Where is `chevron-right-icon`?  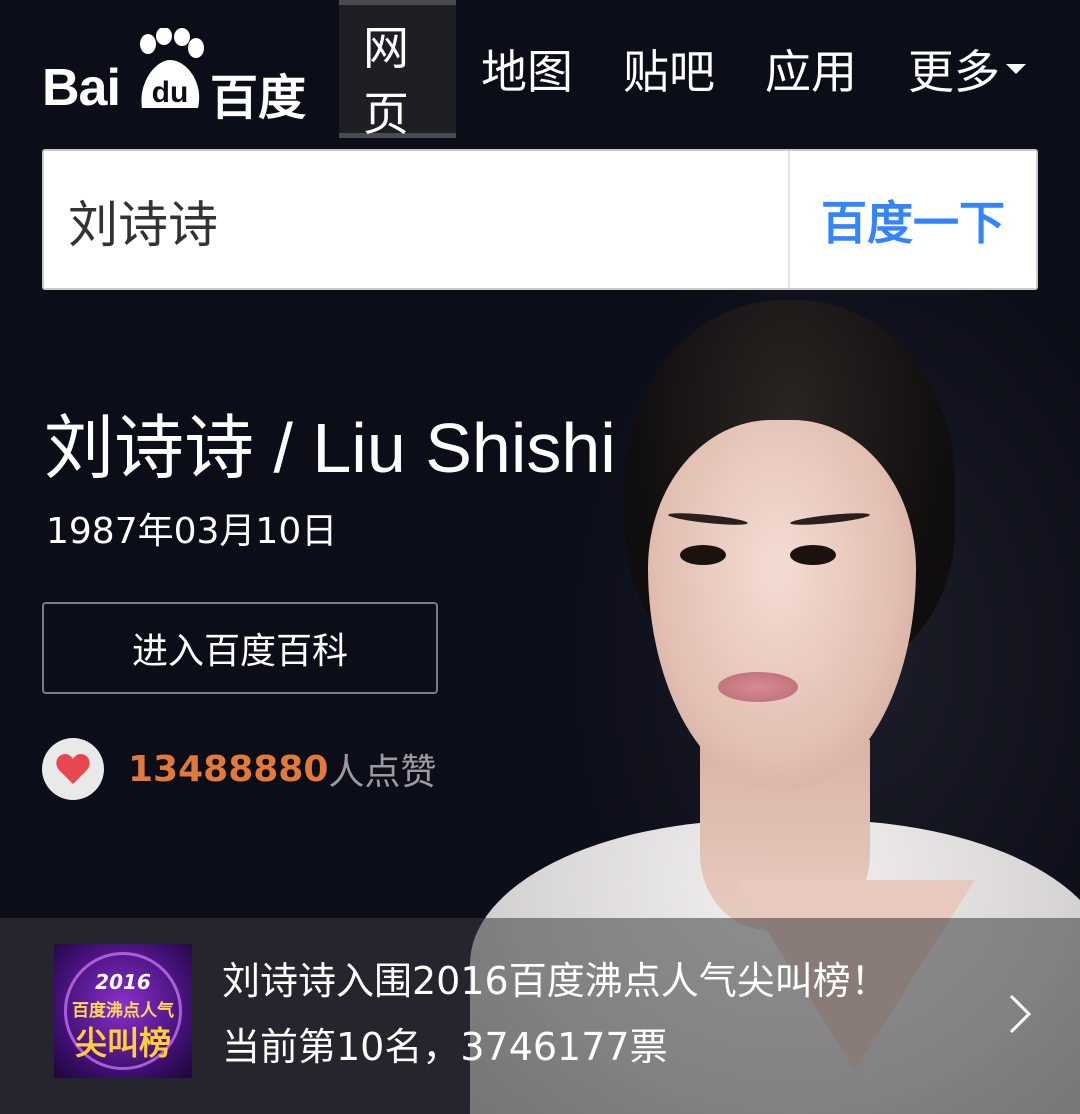 chevron-right-icon is located at coordinates (1020, 1014).